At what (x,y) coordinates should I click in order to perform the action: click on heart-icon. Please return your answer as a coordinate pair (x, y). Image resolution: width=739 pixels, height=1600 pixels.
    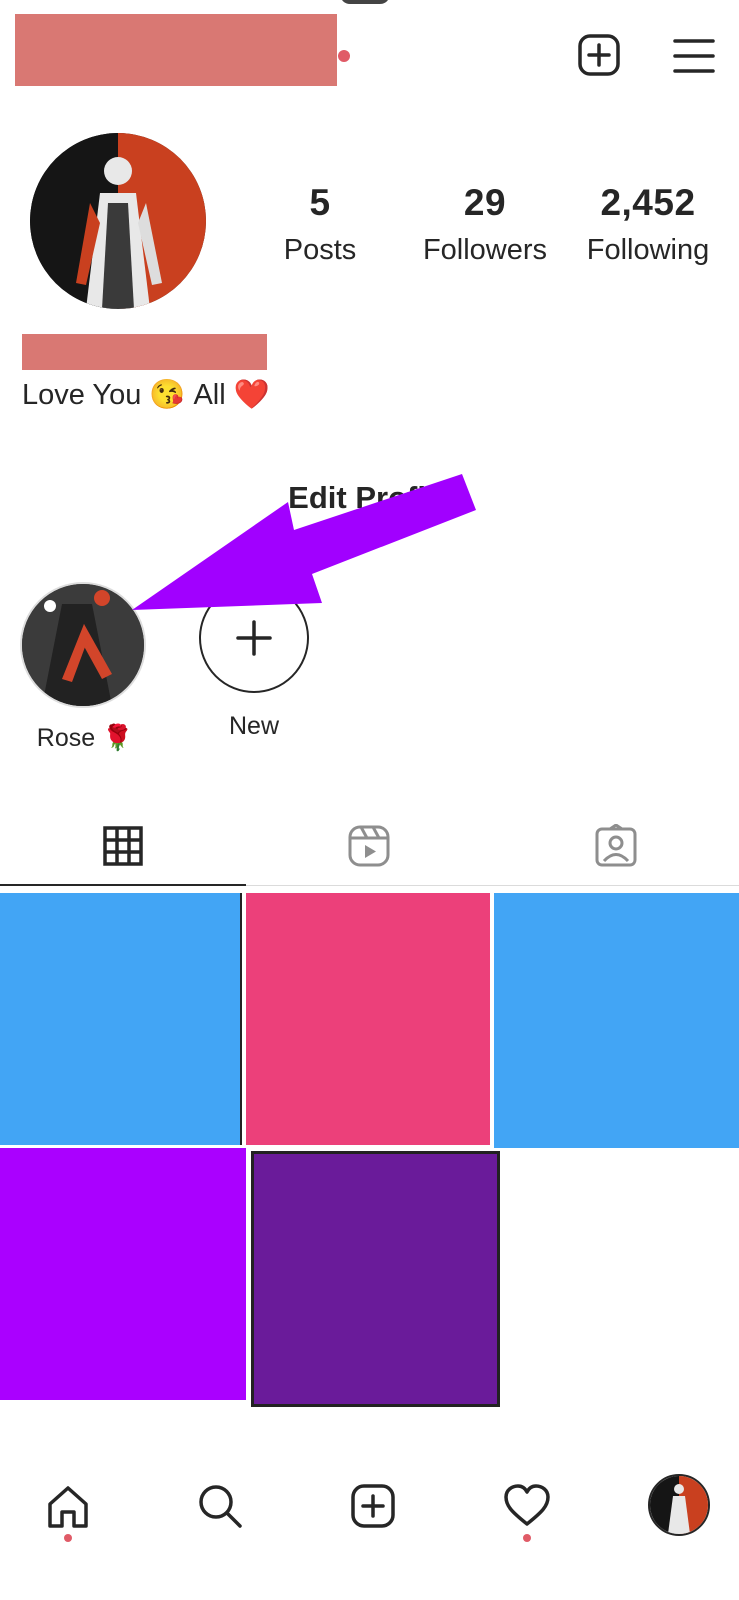
    Looking at the image, I should click on (527, 1505).